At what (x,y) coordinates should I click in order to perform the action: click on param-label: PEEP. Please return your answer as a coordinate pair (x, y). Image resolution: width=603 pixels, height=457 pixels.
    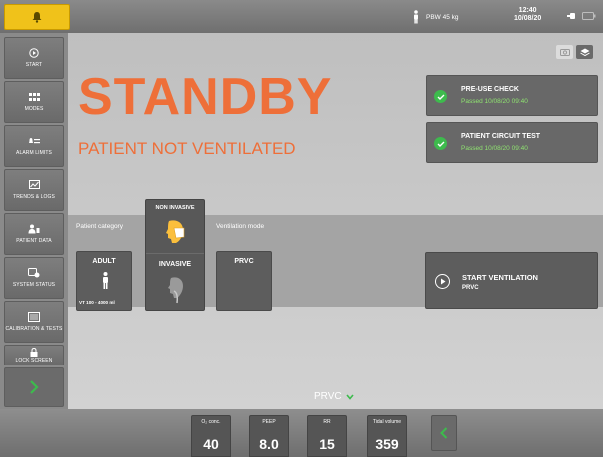
    Looking at the image, I should click on (269, 422).